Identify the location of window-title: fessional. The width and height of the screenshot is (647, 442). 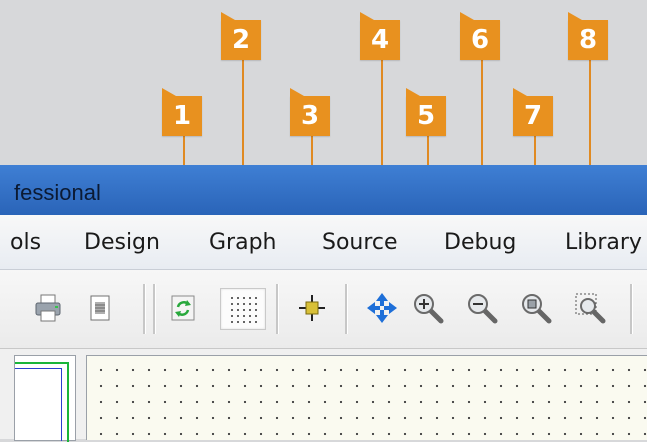
(57, 192).